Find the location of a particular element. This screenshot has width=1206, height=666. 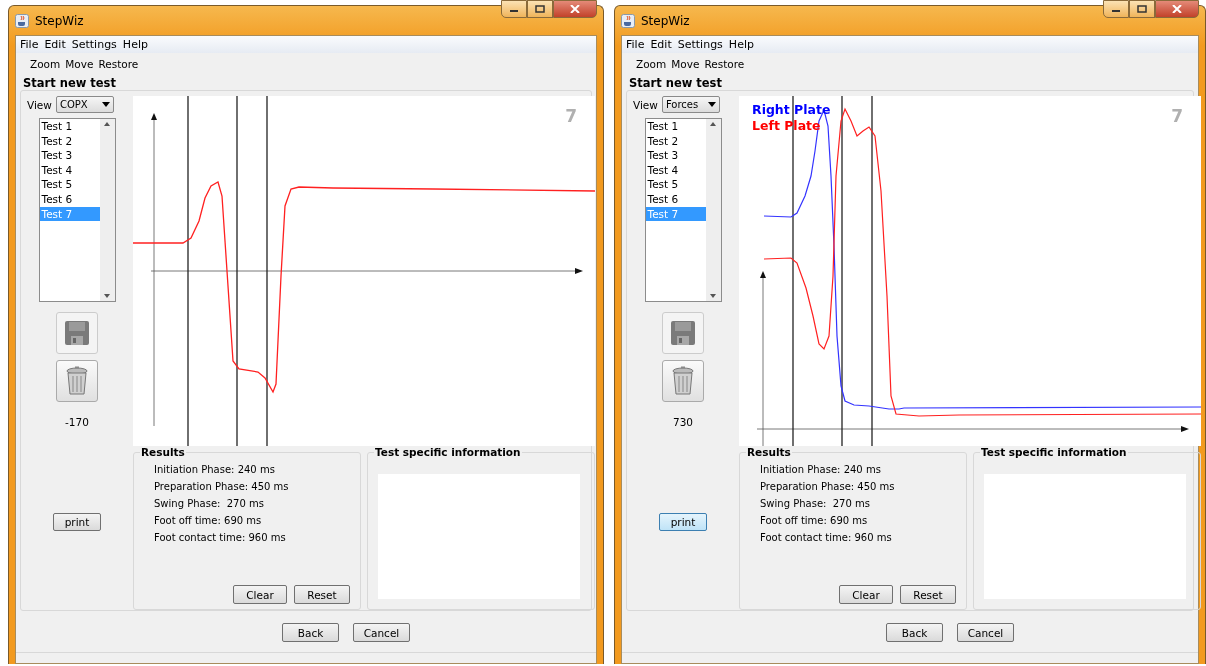

legend-label: Right Plate is located at coordinates (791, 109).